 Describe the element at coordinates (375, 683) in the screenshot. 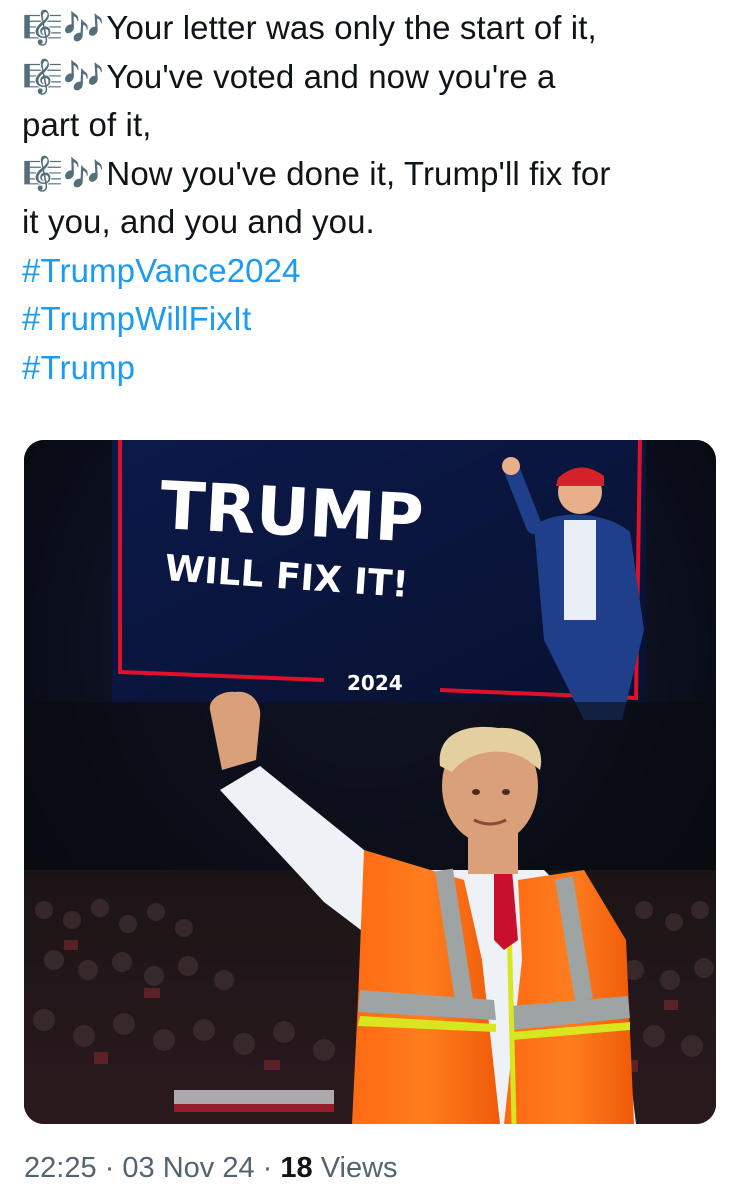

I see `screen-year: 2024` at that location.